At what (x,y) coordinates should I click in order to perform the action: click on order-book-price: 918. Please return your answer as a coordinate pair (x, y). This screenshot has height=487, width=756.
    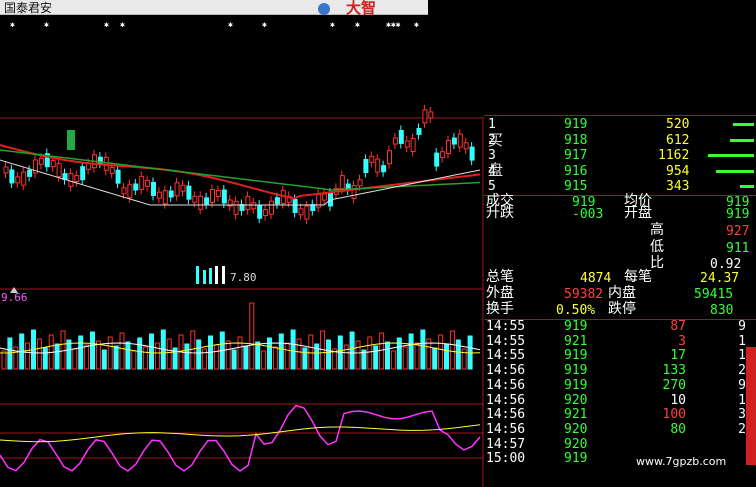
    Looking at the image, I should click on (575, 141).